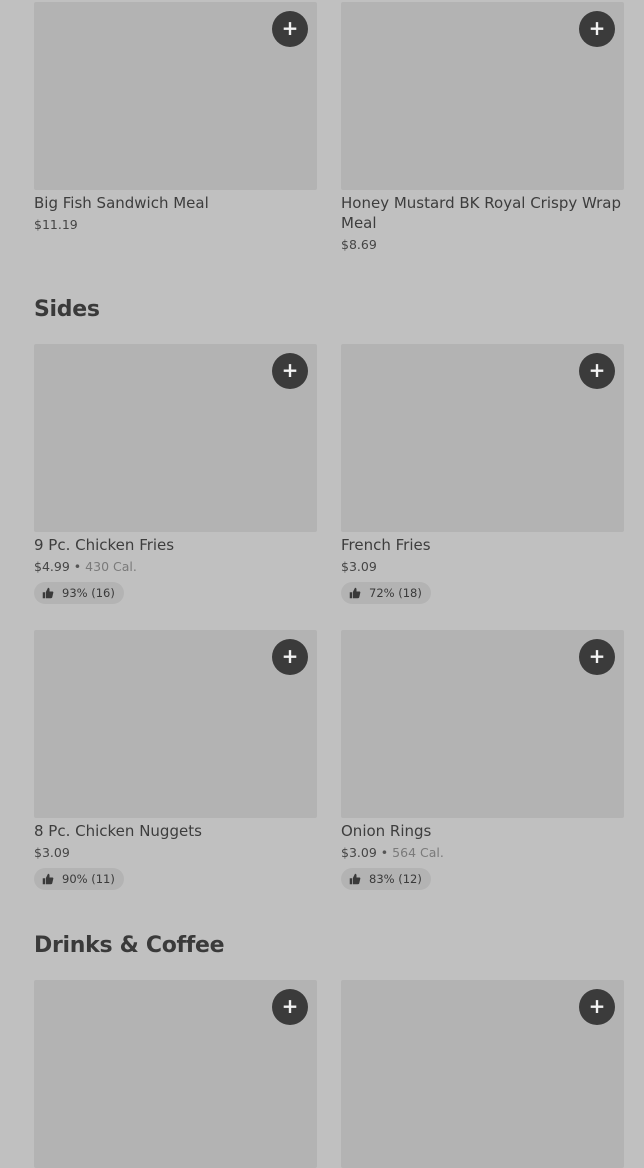  I want to click on item-name: 9 Pc. Chicken Fries, so click(175, 545).